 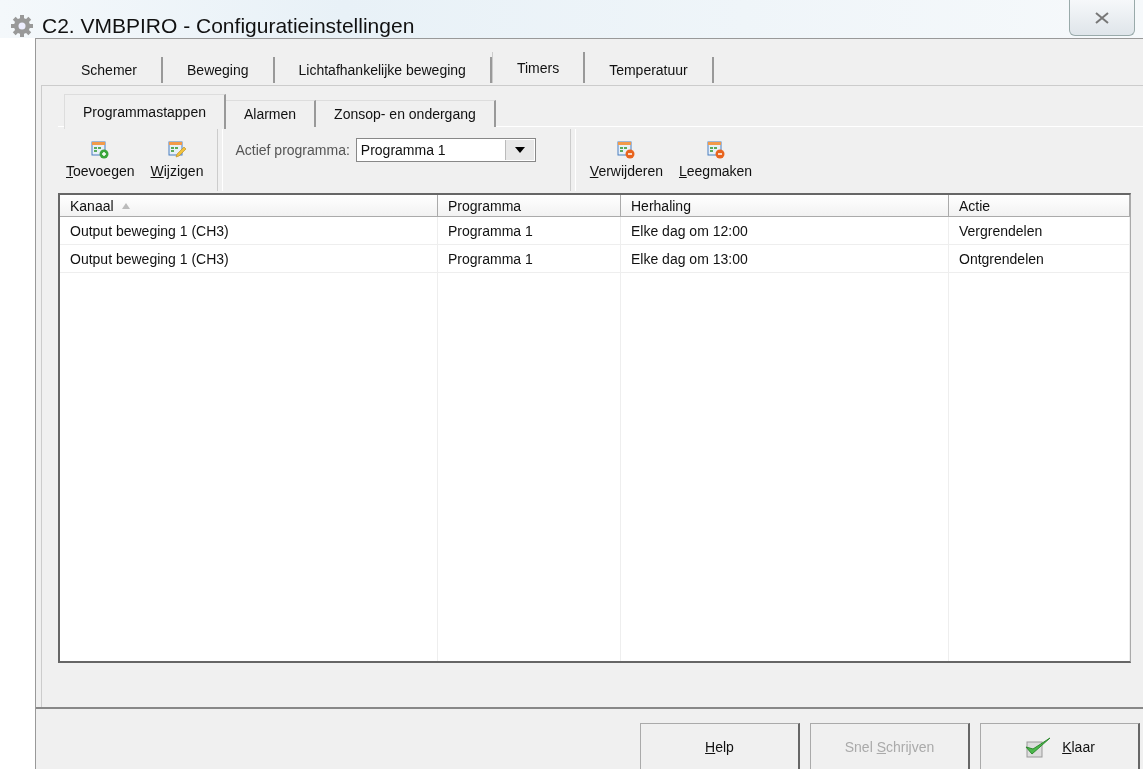 What do you see at coordinates (1039, 206) in the screenshot?
I see `column-header: Actie` at bounding box center [1039, 206].